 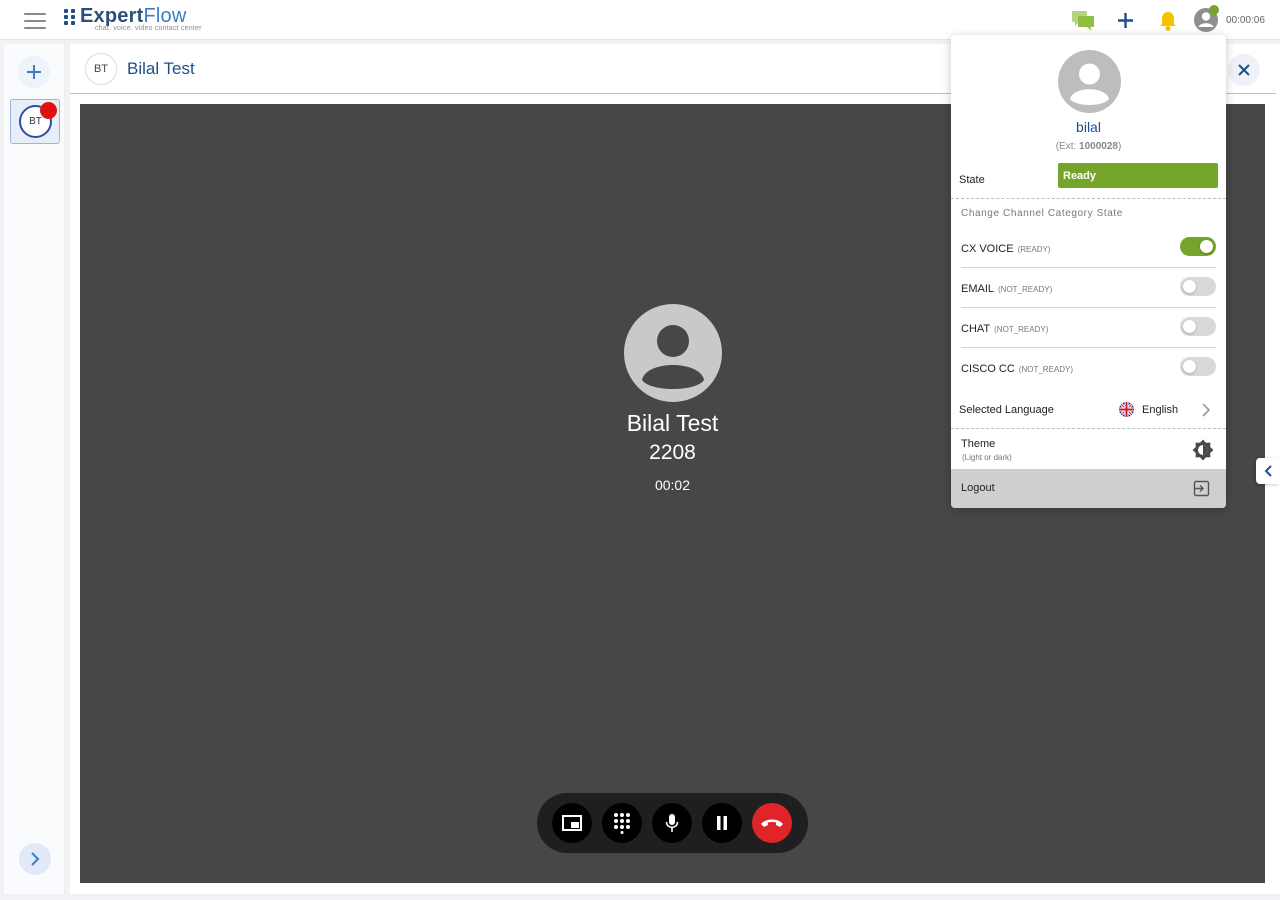 I want to click on picture-in-picture-button, so click(x=572, y=823).